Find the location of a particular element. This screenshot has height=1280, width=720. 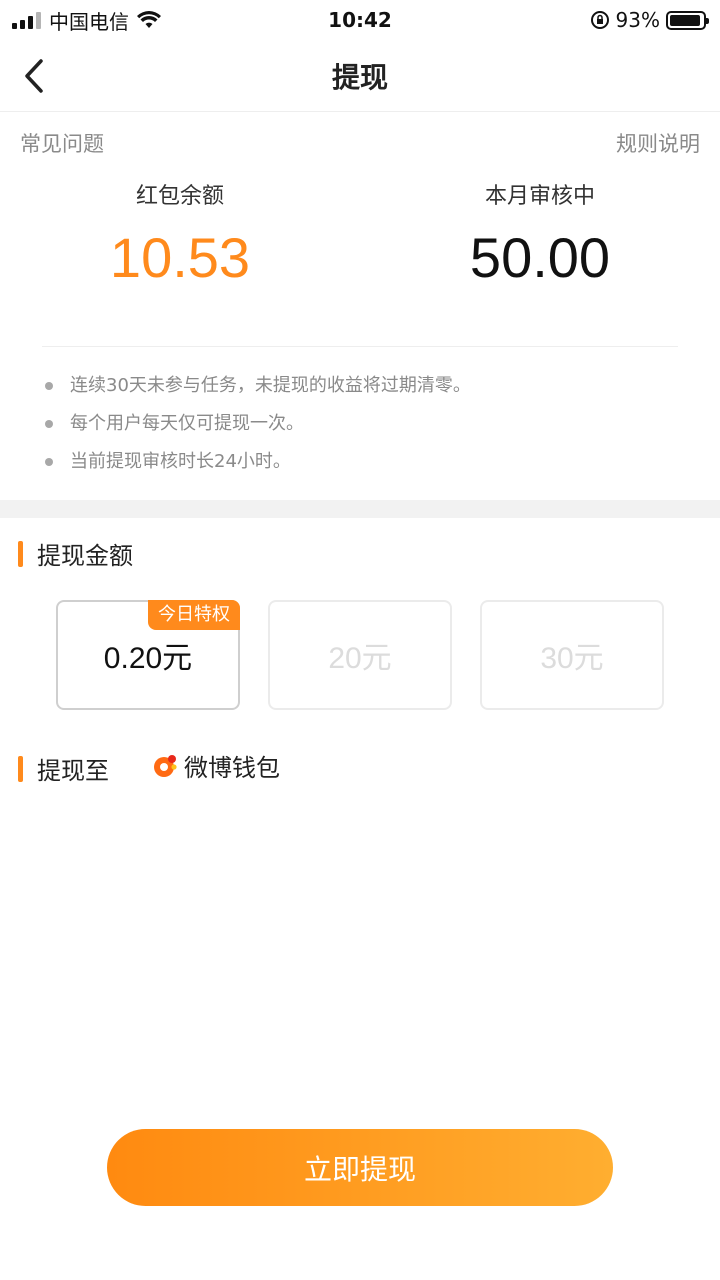

battery-percent: 93% is located at coordinates (637, 20).